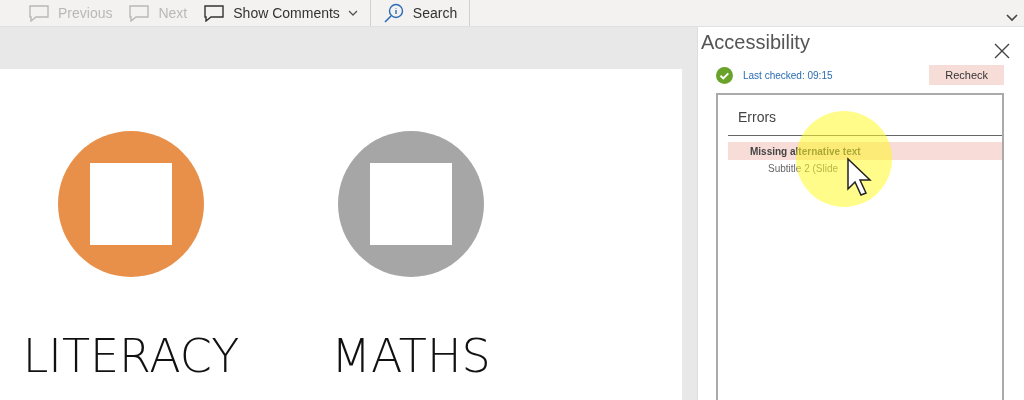 This screenshot has width=1024, height=400. What do you see at coordinates (280, 13) in the screenshot?
I see `toolbar-button: Show Comments` at bounding box center [280, 13].